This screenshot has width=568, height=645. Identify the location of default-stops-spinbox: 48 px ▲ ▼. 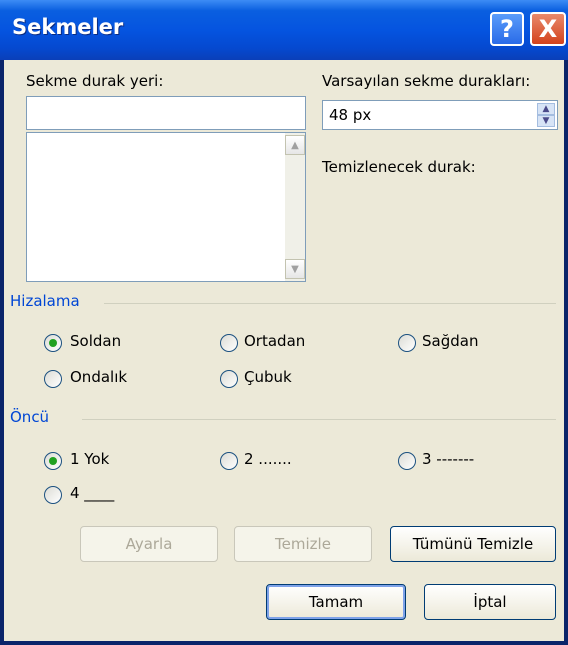
(440, 115).